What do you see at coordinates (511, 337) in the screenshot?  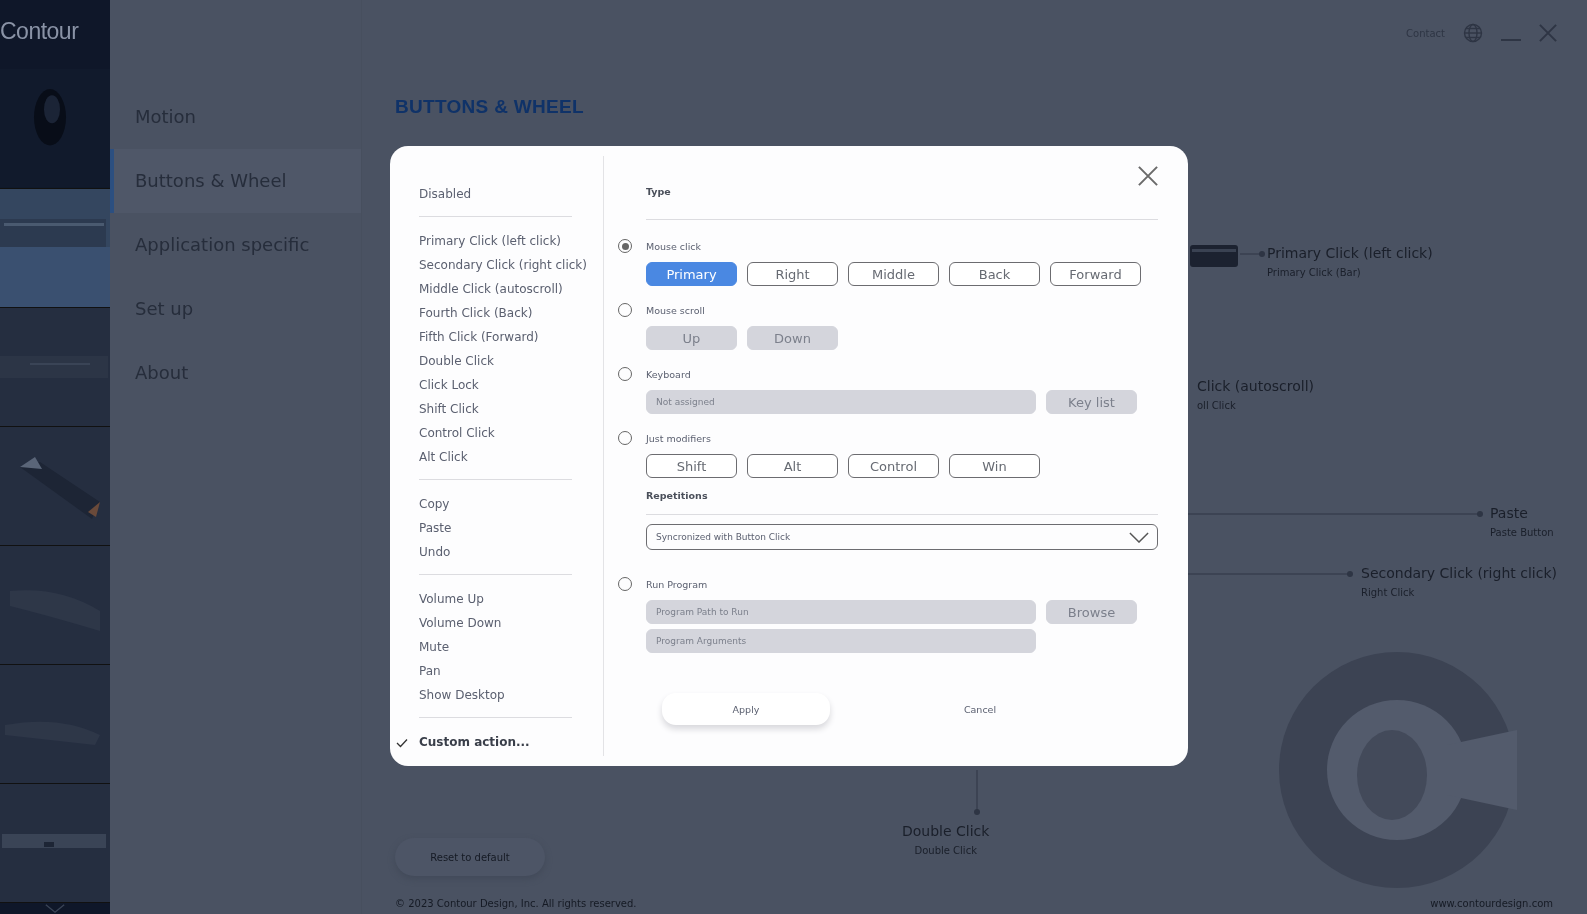 I see `action-item: Fifth Click (Forward)` at bounding box center [511, 337].